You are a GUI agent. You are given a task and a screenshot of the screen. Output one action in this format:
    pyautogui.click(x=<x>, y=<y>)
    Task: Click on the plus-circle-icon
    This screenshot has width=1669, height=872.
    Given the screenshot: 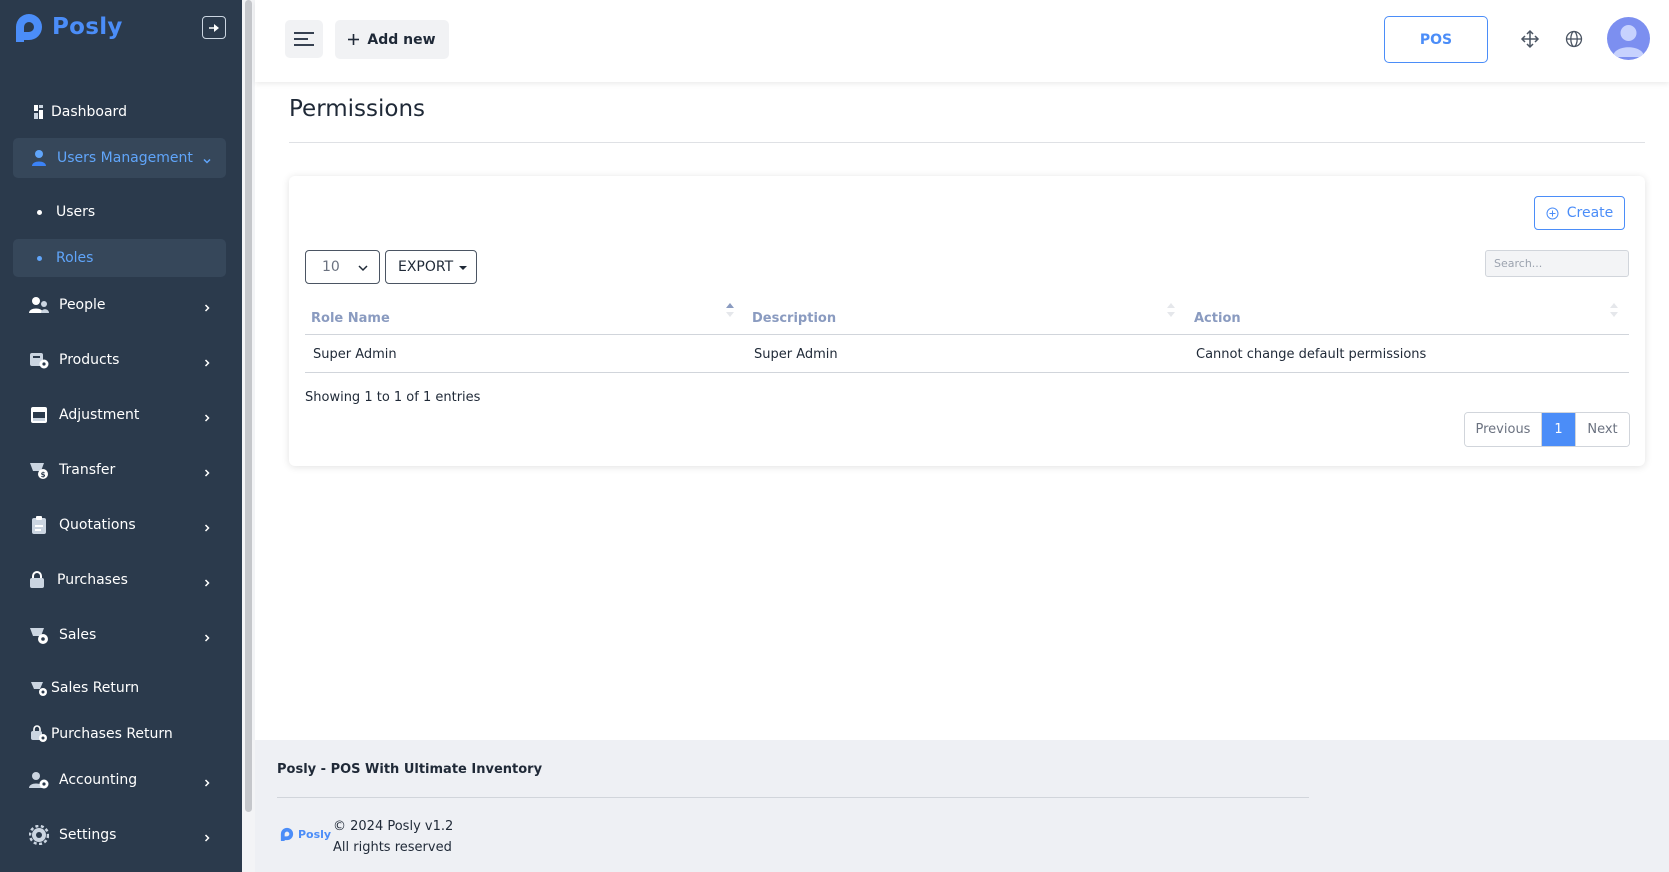 What is the action you would take?
    pyautogui.click(x=1552, y=213)
    